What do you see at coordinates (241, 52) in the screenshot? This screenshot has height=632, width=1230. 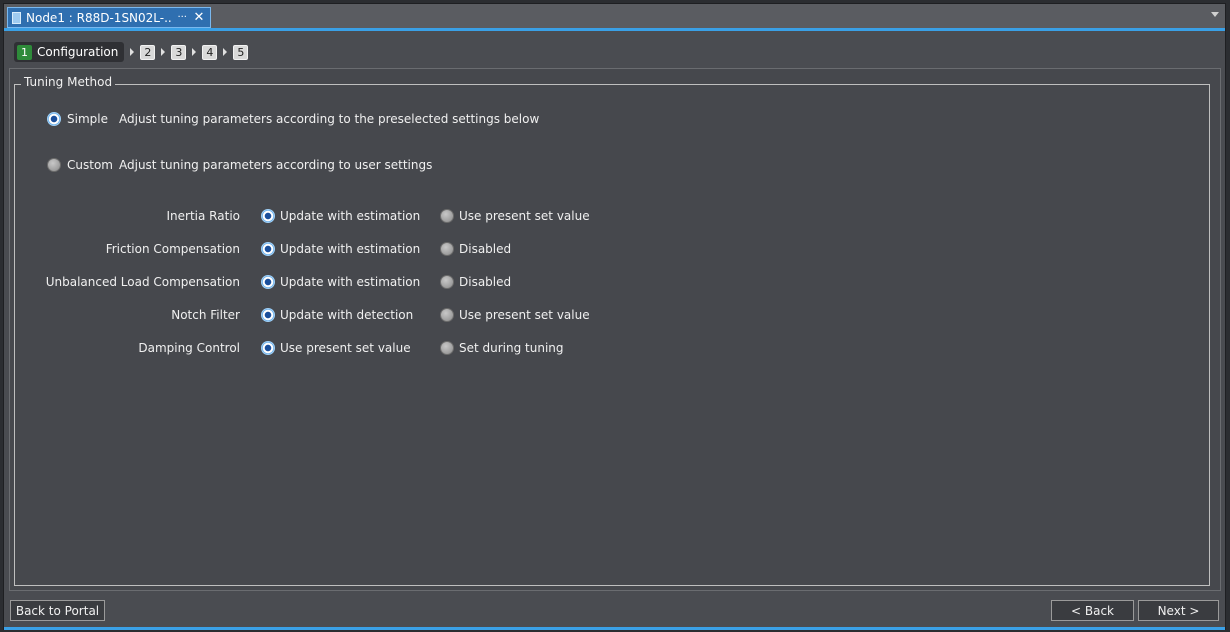 I see `step-5: 5` at bounding box center [241, 52].